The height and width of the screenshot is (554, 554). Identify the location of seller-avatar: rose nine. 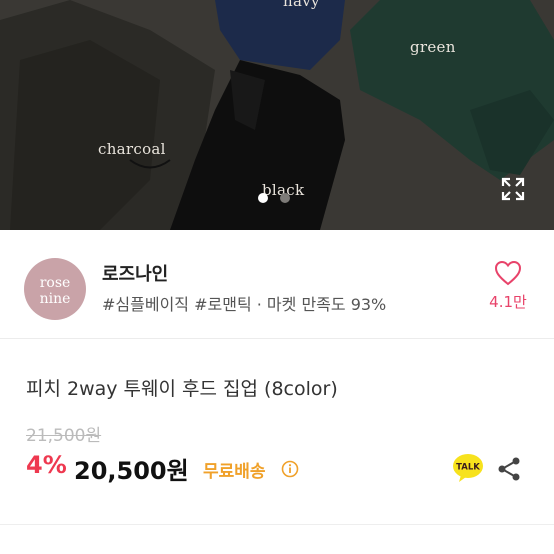
(55, 289).